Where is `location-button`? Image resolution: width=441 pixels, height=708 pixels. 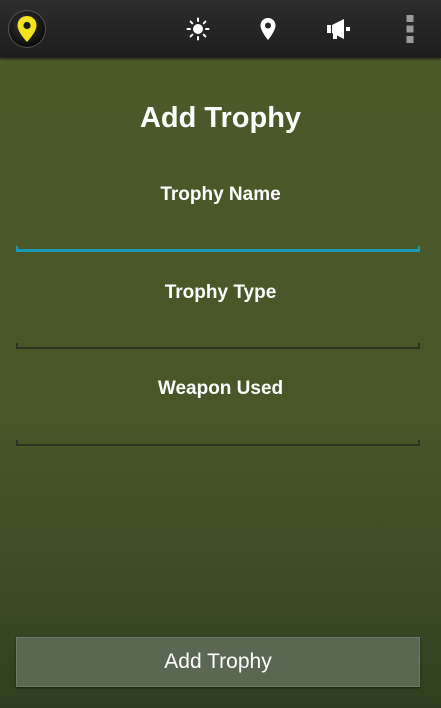
location-button is located at coordinates (268, 29).